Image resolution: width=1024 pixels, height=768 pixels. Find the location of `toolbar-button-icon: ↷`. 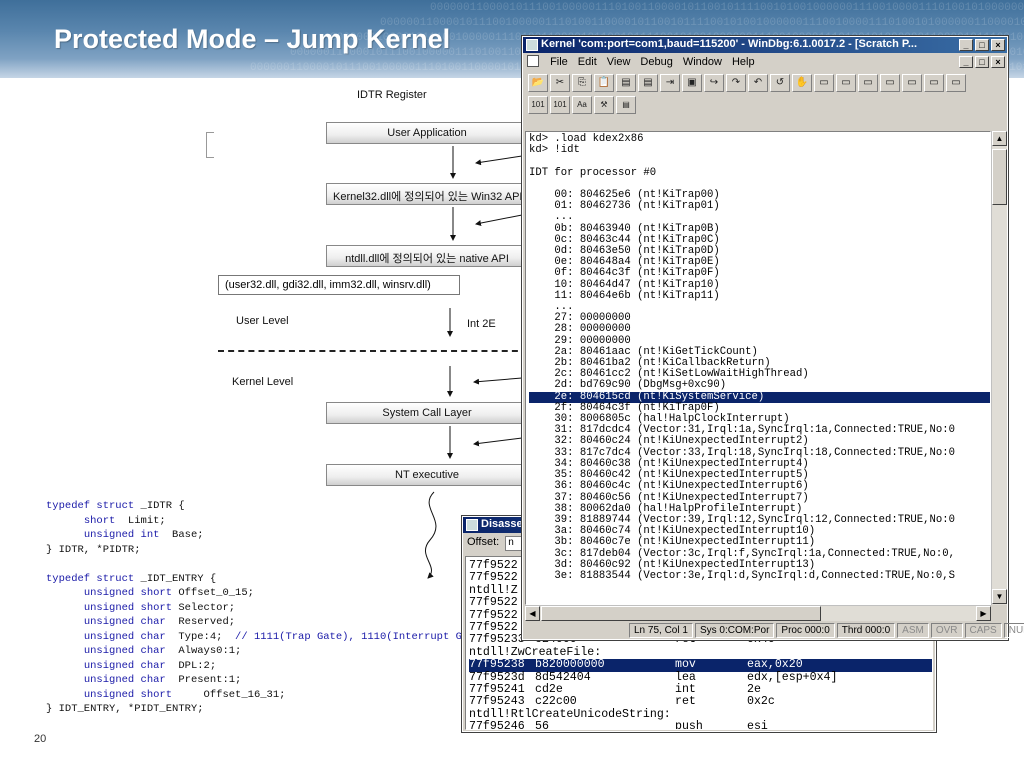

toolbar-button-icon: ↷ is located at coordinates (736, 83).